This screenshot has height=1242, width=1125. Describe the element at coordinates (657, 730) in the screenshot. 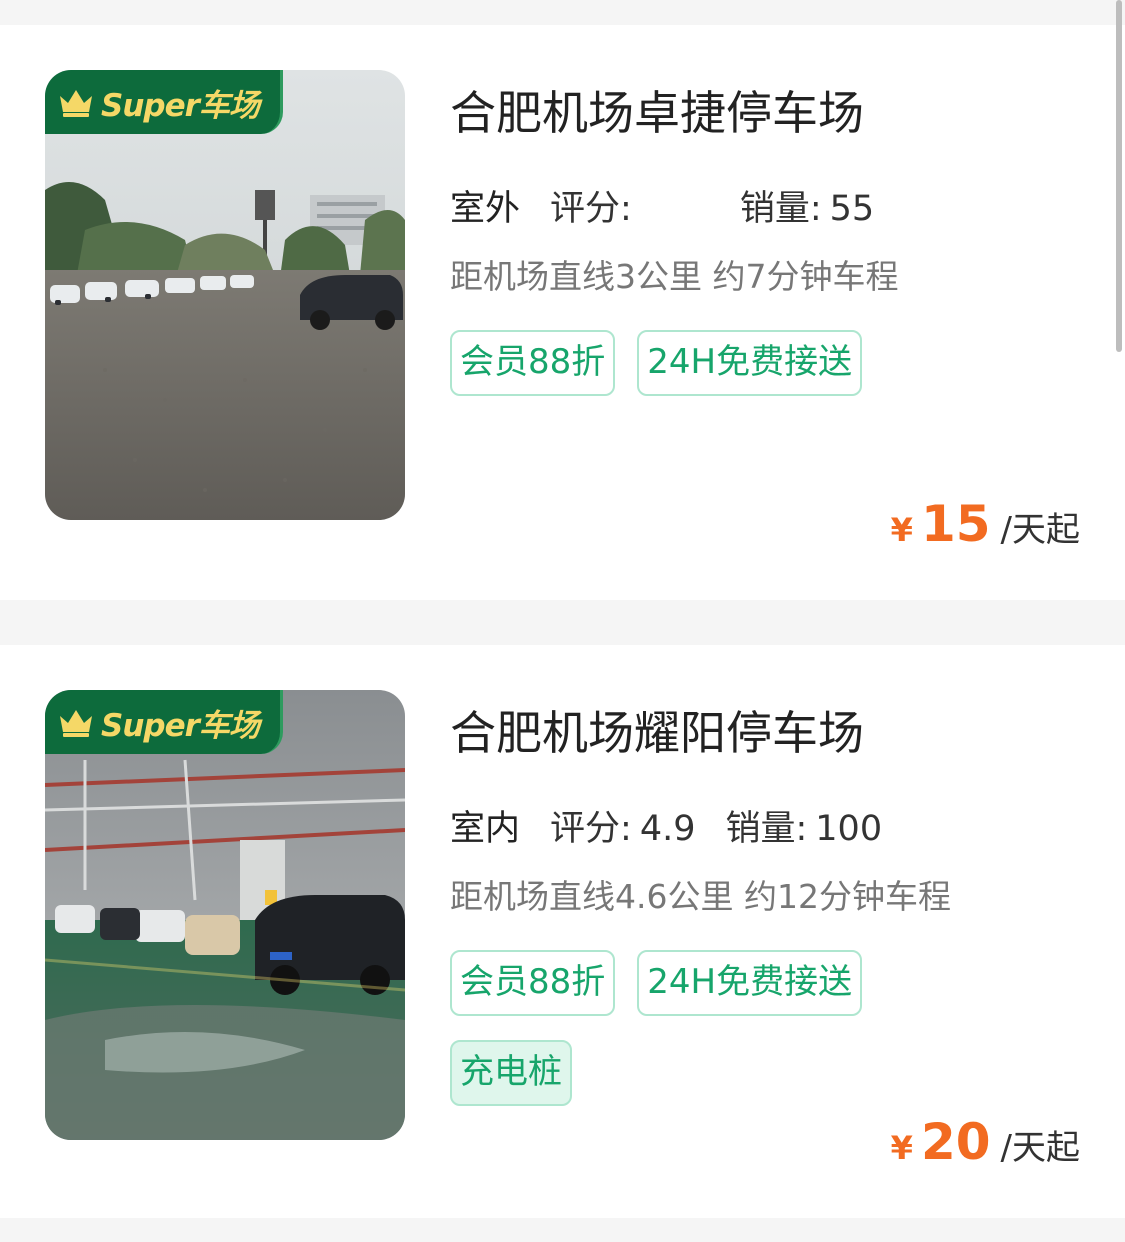

I see `lot-name: 合肥机场耀阳停车场` at that location.